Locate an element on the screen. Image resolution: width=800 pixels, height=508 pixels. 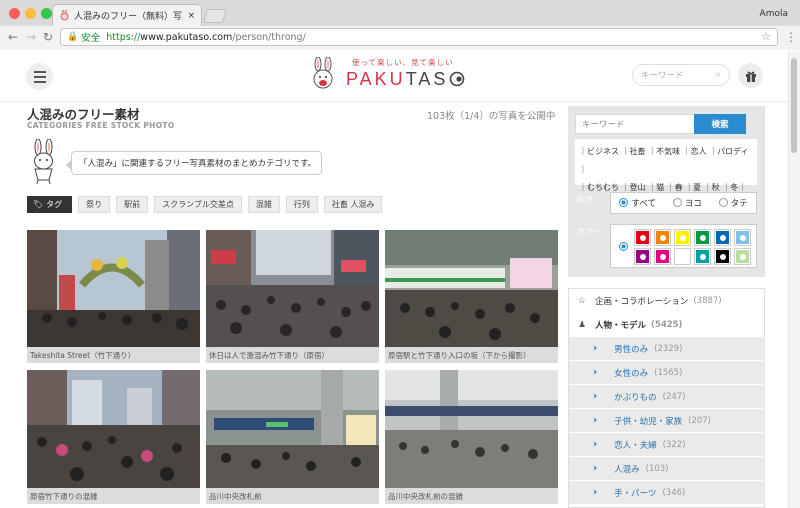
orientation-landscape-label: ヨコ is located at coordinates (693, 204).